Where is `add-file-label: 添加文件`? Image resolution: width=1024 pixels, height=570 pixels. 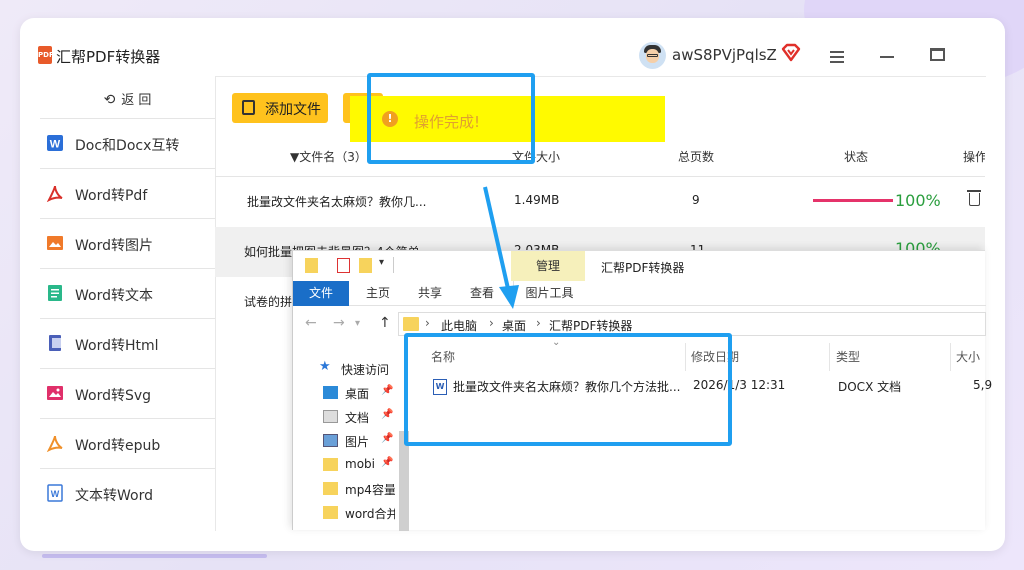
add-file-label: 添加文件 is located at coordinates (293, 110).